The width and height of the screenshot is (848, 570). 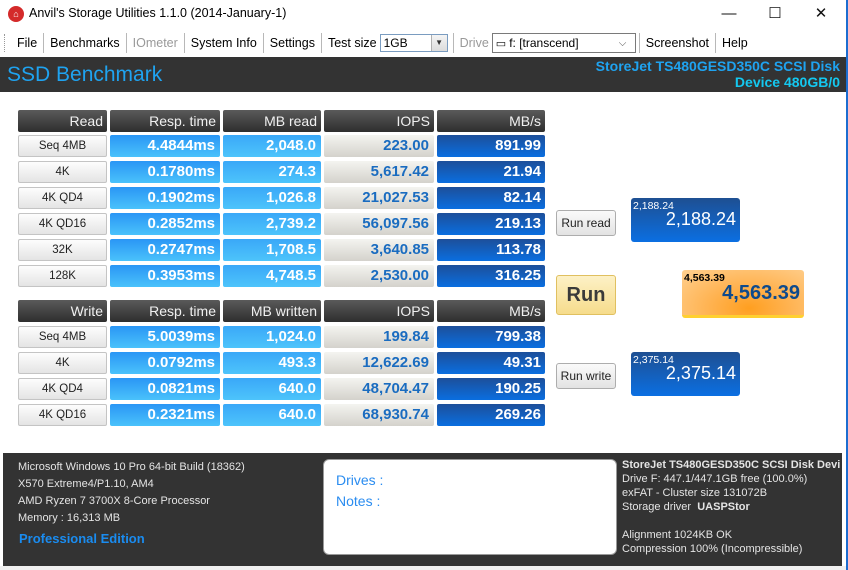 What do you see at coordinates (491, 250) in the screenshot?
I see `read-mbs-cell: 113.78` at bounding box center [491, 250].